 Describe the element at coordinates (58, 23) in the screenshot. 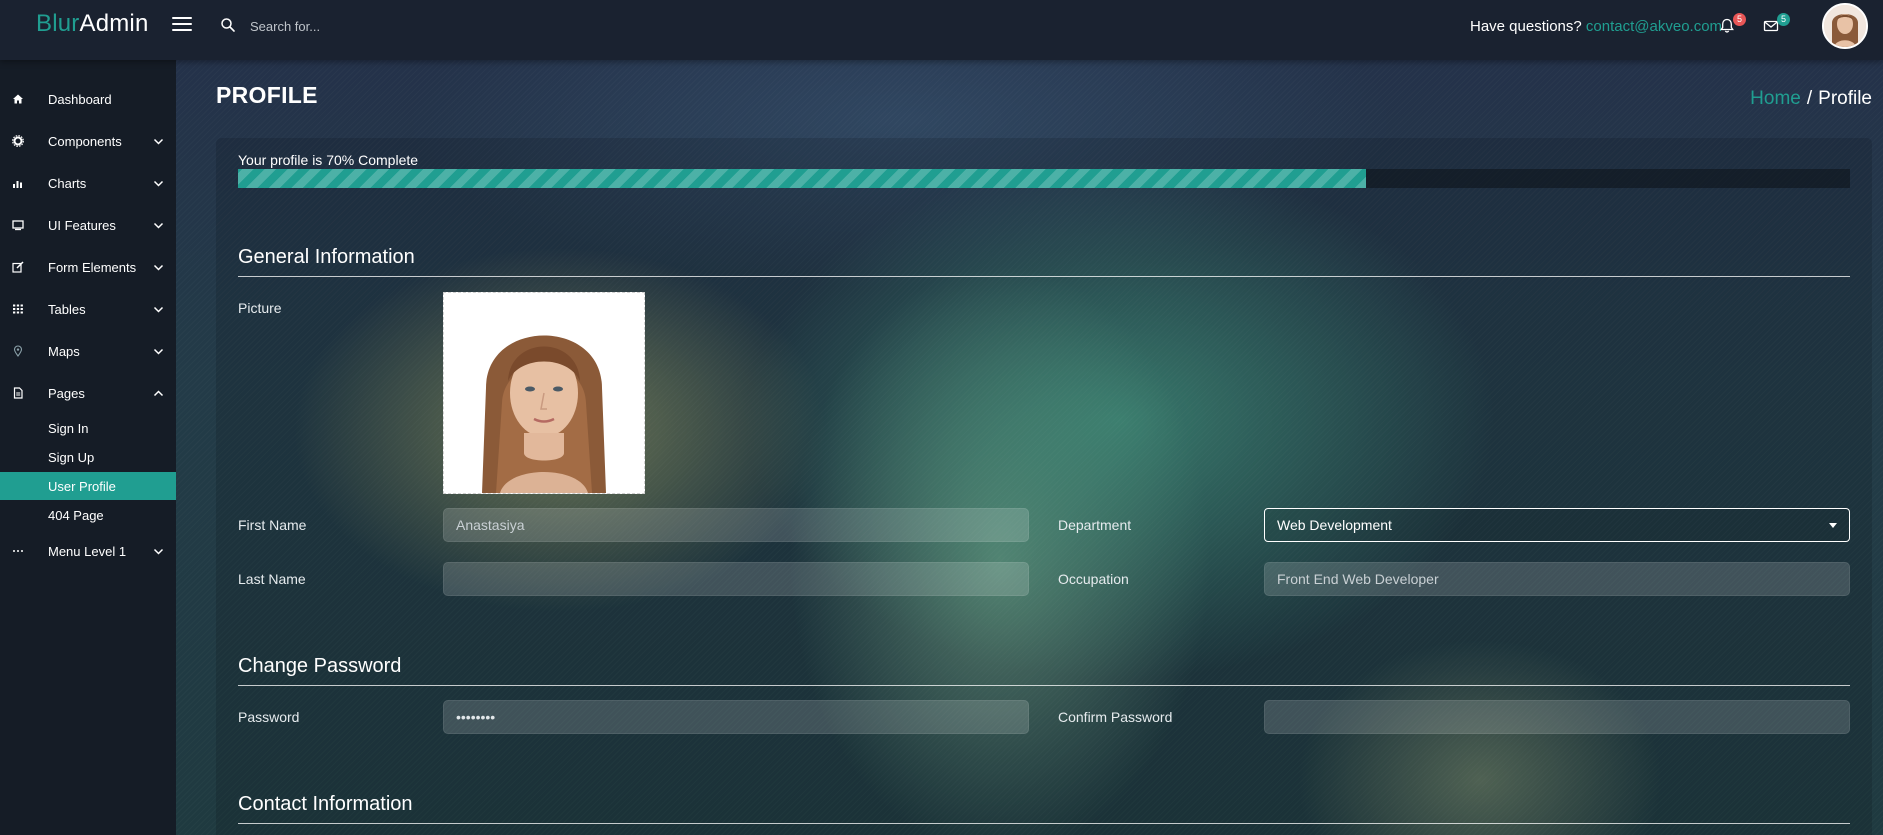

I see `brand-part-blur: Blur` at that location.